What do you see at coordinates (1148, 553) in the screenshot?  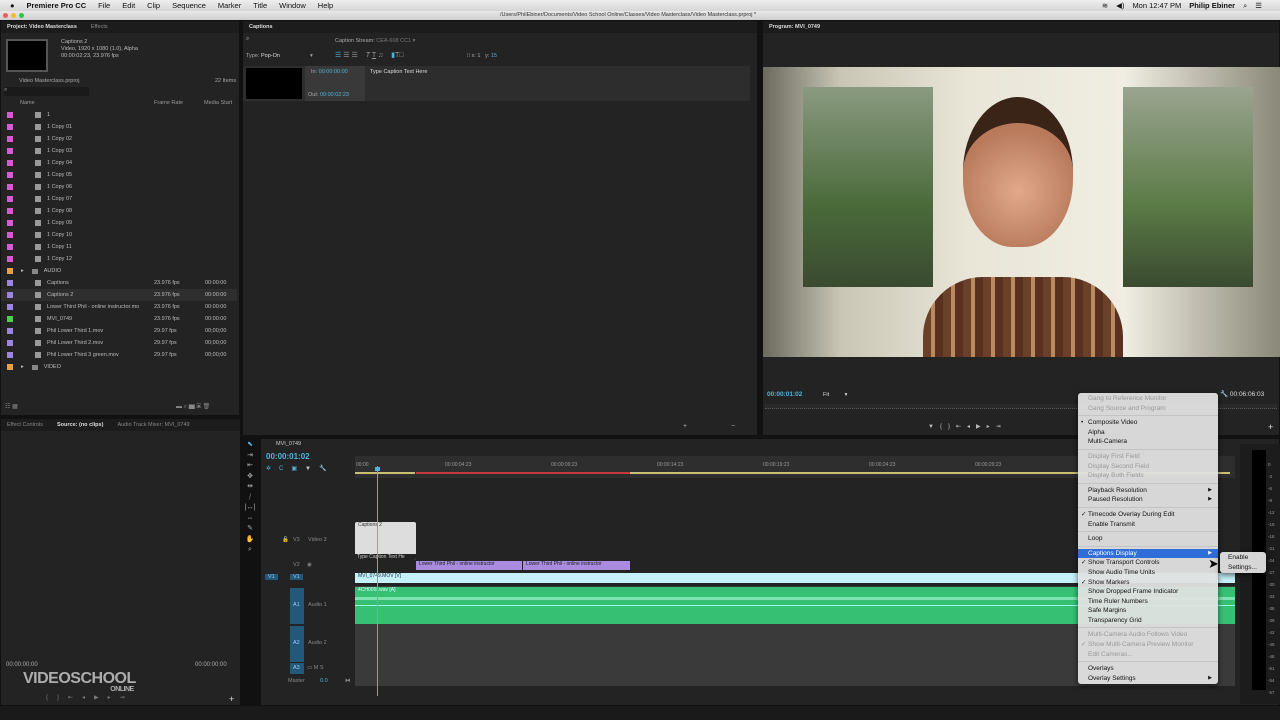 I see `menu-item-captions-display: Captions Display ▶` at bounding box center [1148, 553].